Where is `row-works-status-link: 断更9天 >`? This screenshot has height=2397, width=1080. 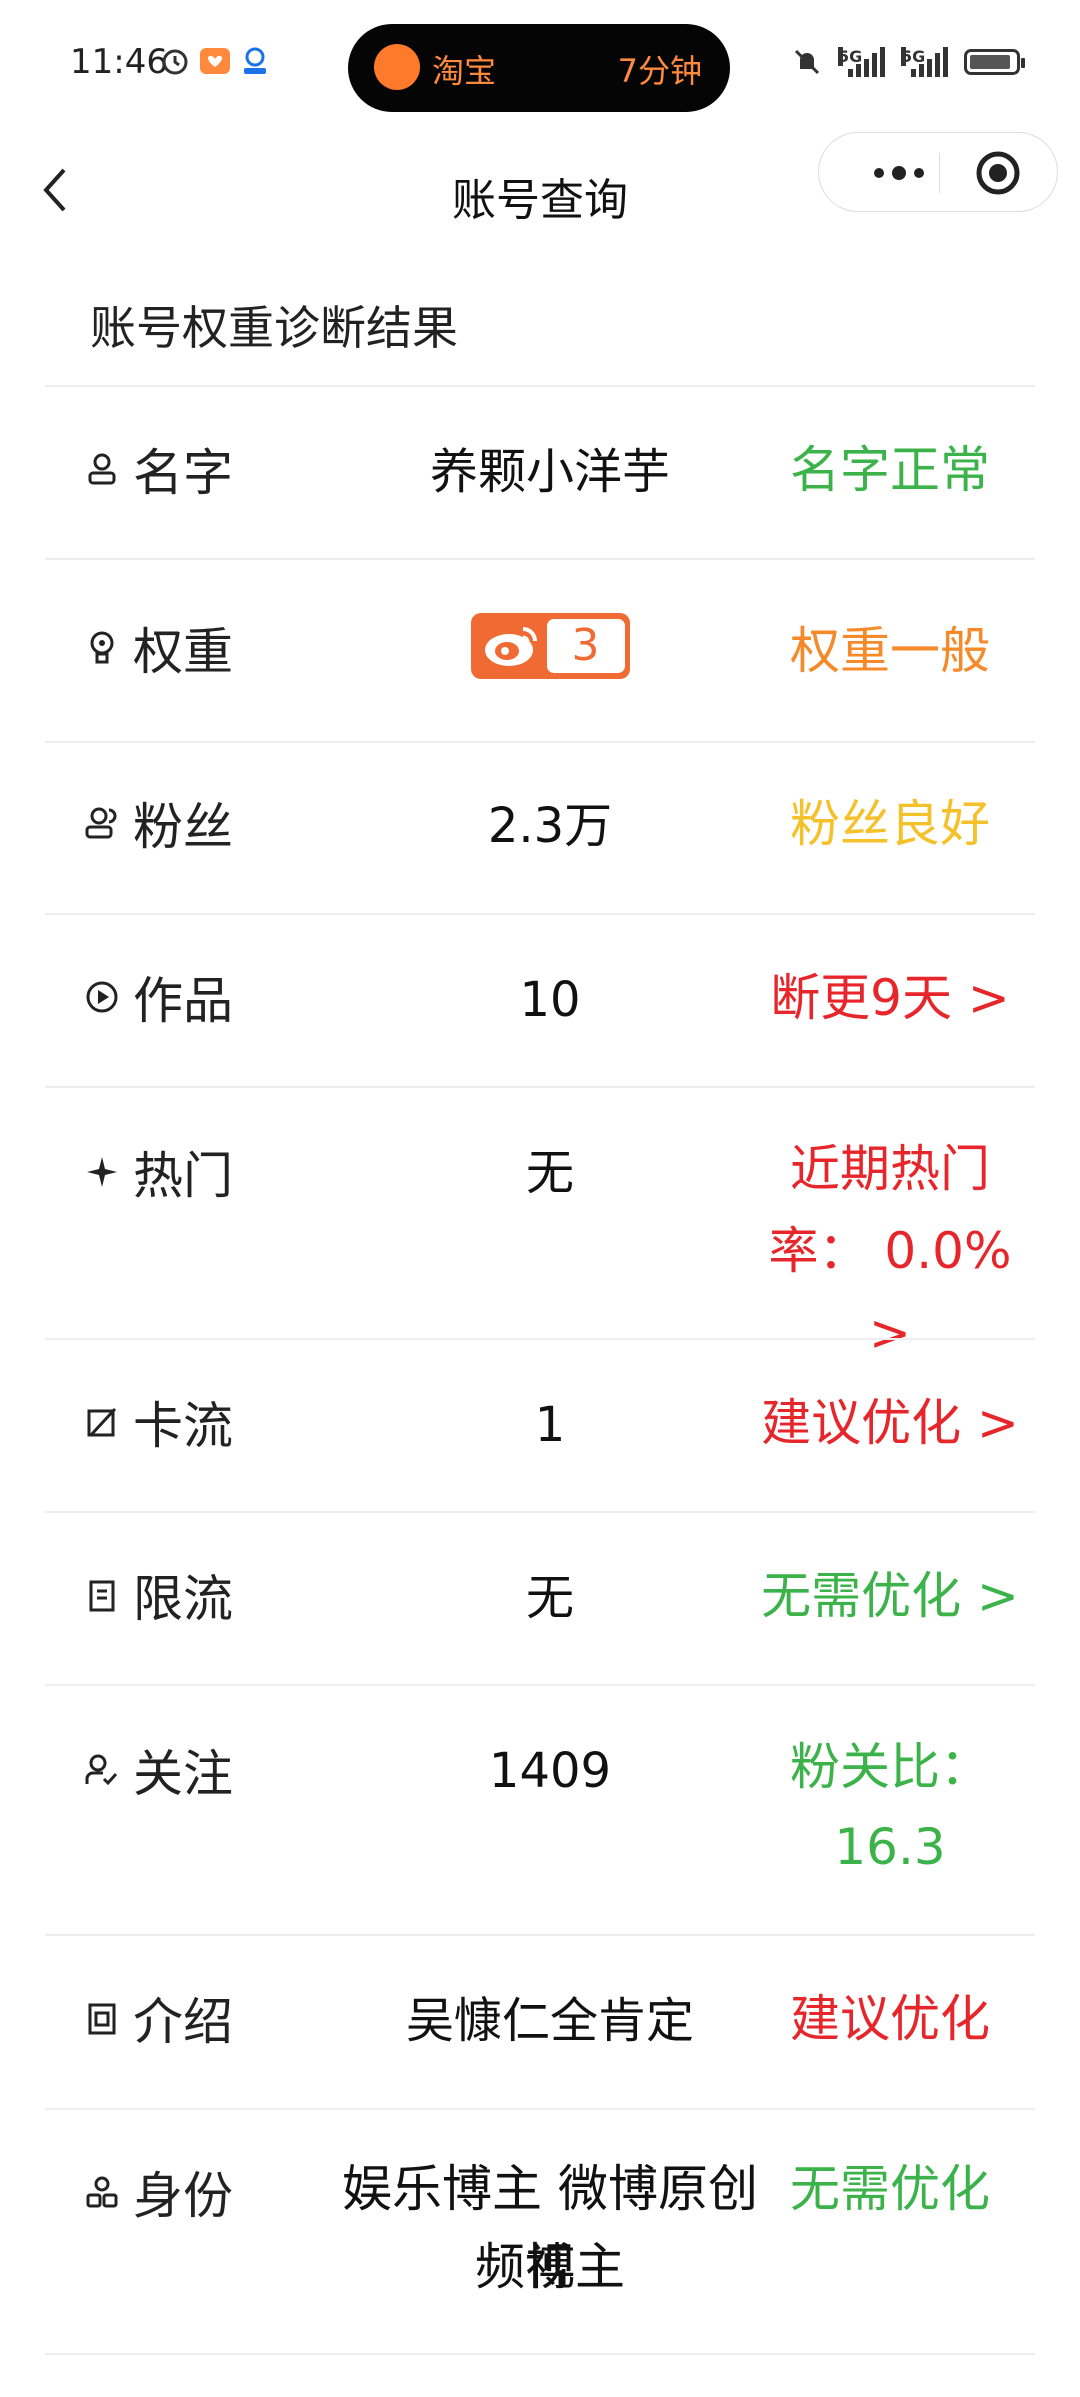
row-works-status-link: 断更9天 > is located at coordinates (890, 998).